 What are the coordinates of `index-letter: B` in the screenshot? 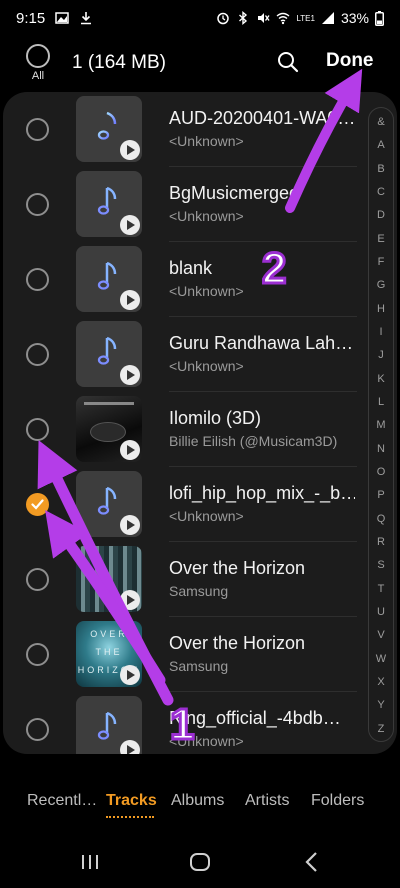 It's located at (381, 169).